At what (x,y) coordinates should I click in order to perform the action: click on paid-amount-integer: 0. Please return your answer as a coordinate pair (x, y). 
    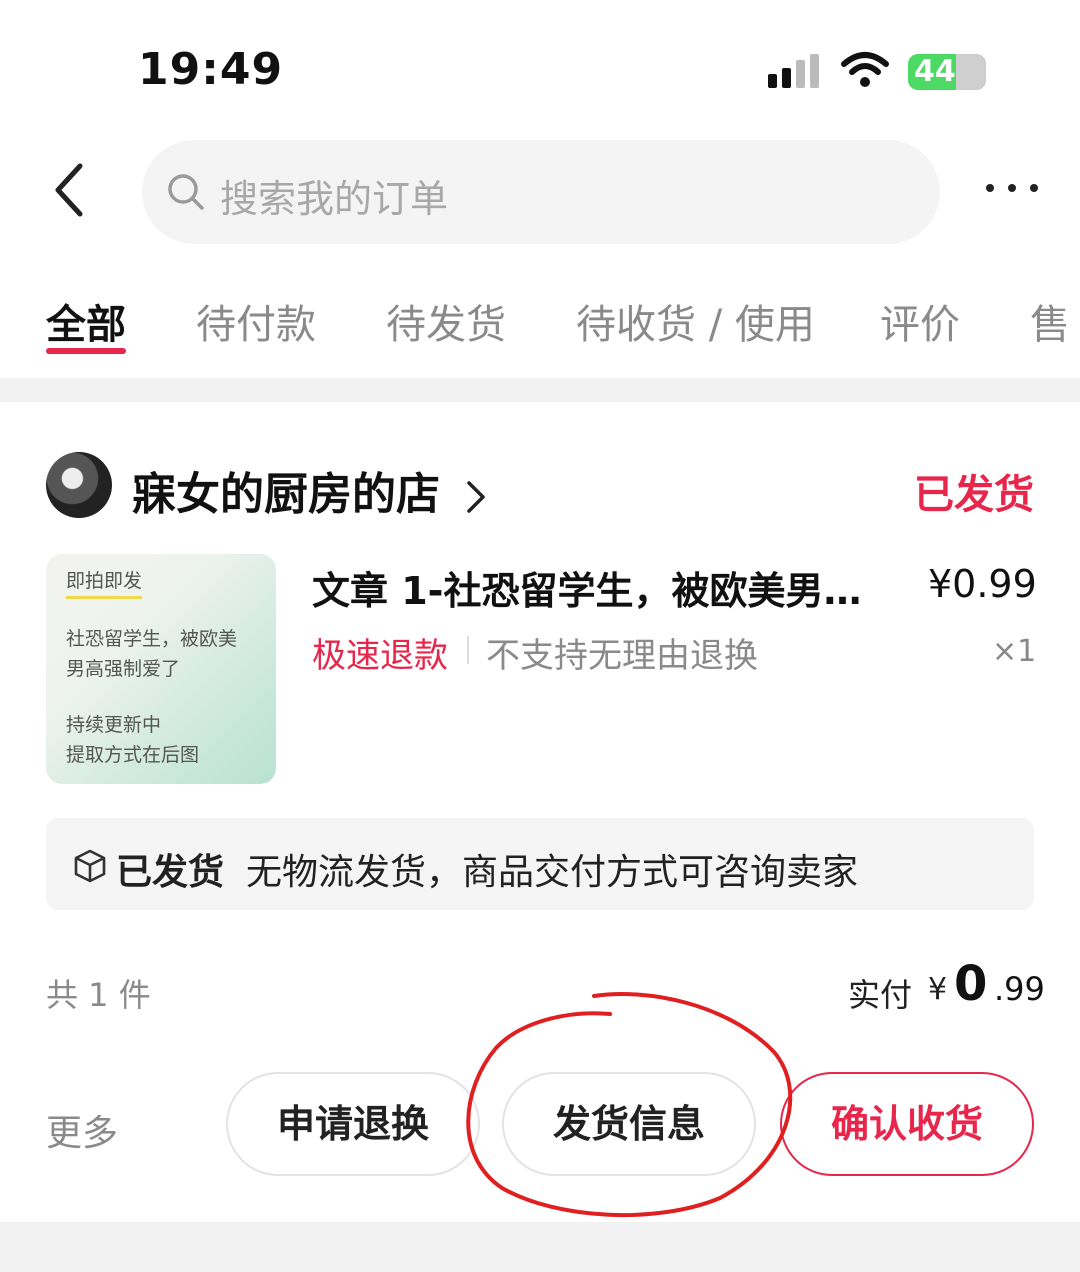
    Looking at the image, I should click on (971, 984).